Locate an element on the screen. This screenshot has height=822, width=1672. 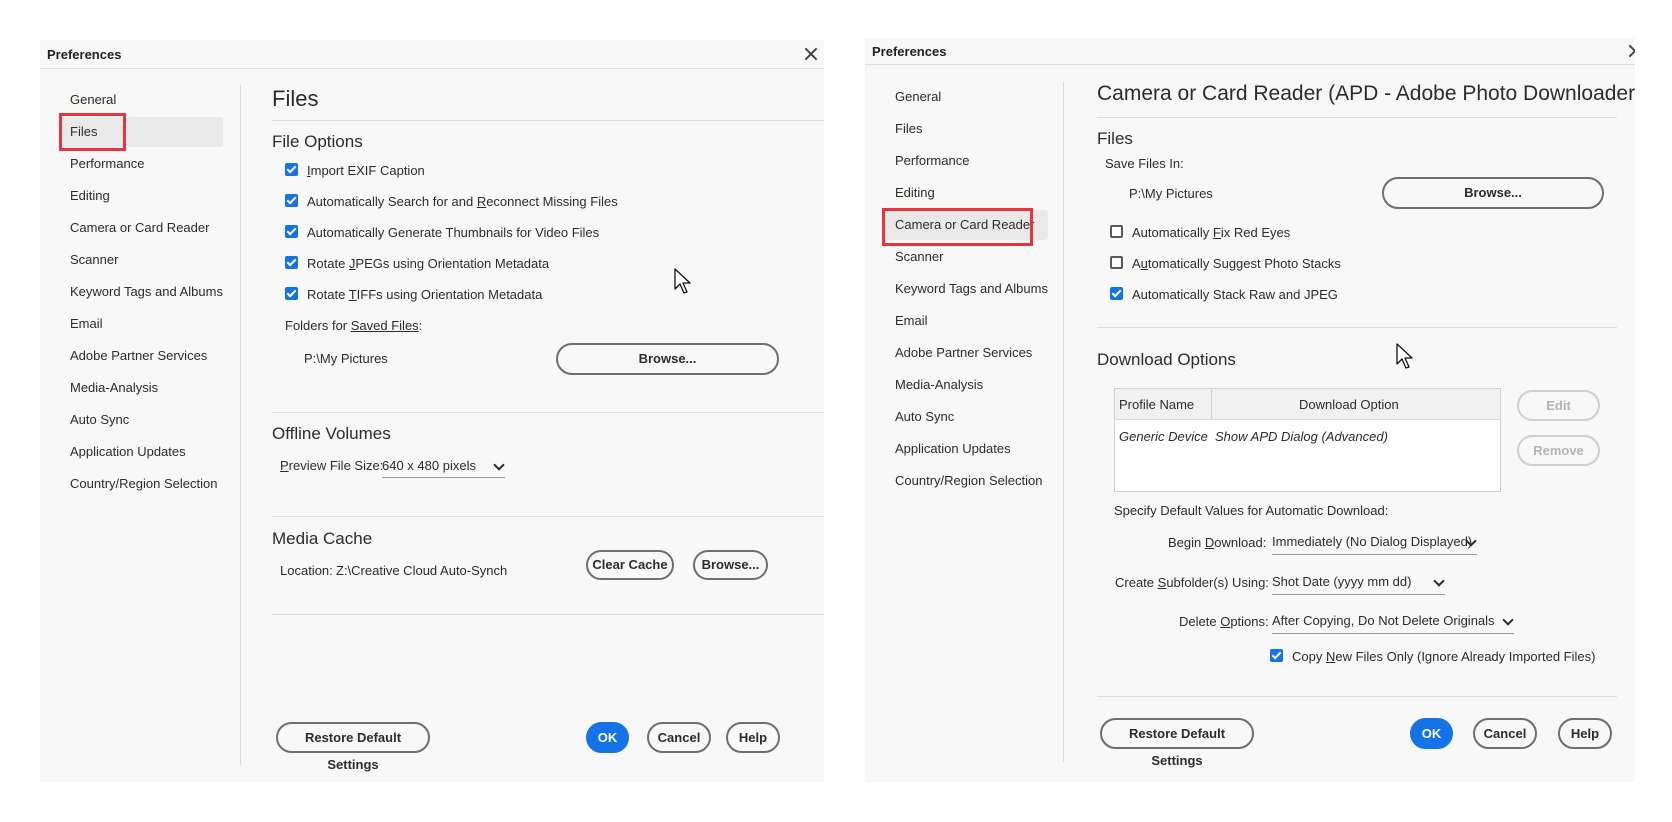
preview-size-label: Preview File Size: is located at coordinates (332, 465).